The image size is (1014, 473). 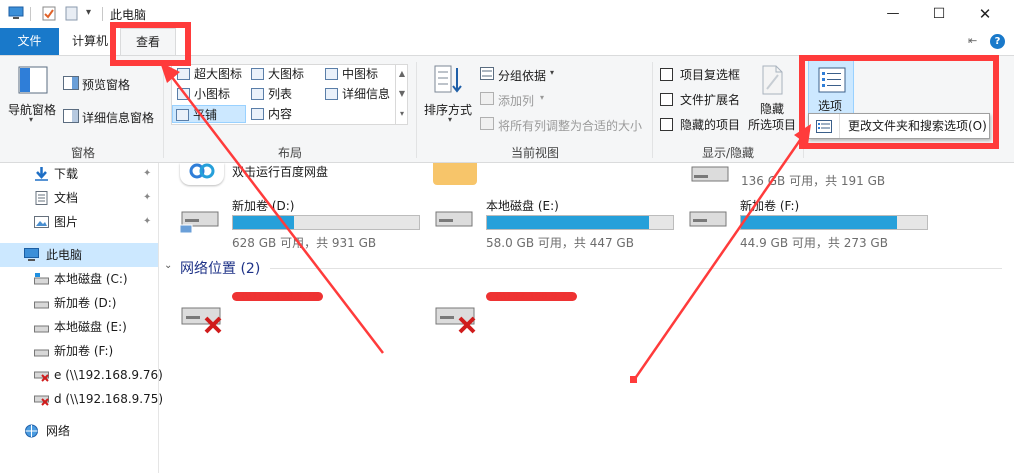 I want to click on layout-item-label: 平铺, so click(x=205, y=115).